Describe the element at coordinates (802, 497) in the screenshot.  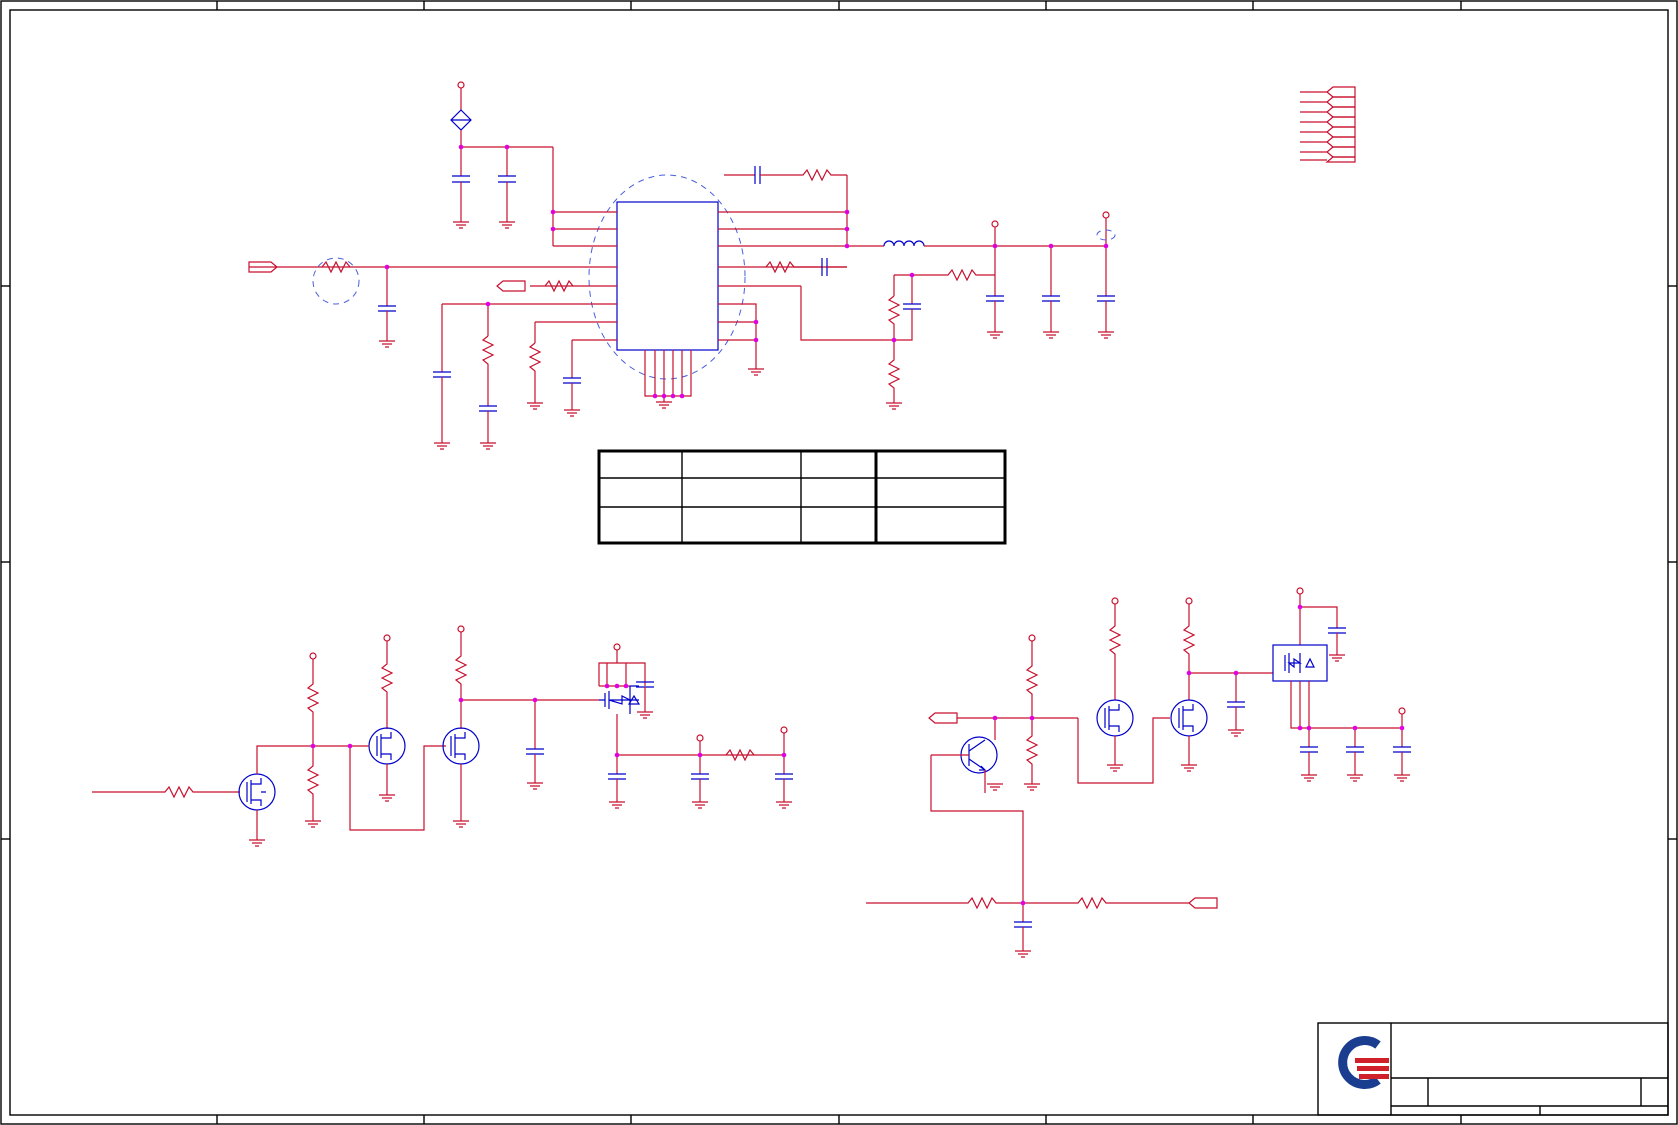
I see `revision-table` at that location.